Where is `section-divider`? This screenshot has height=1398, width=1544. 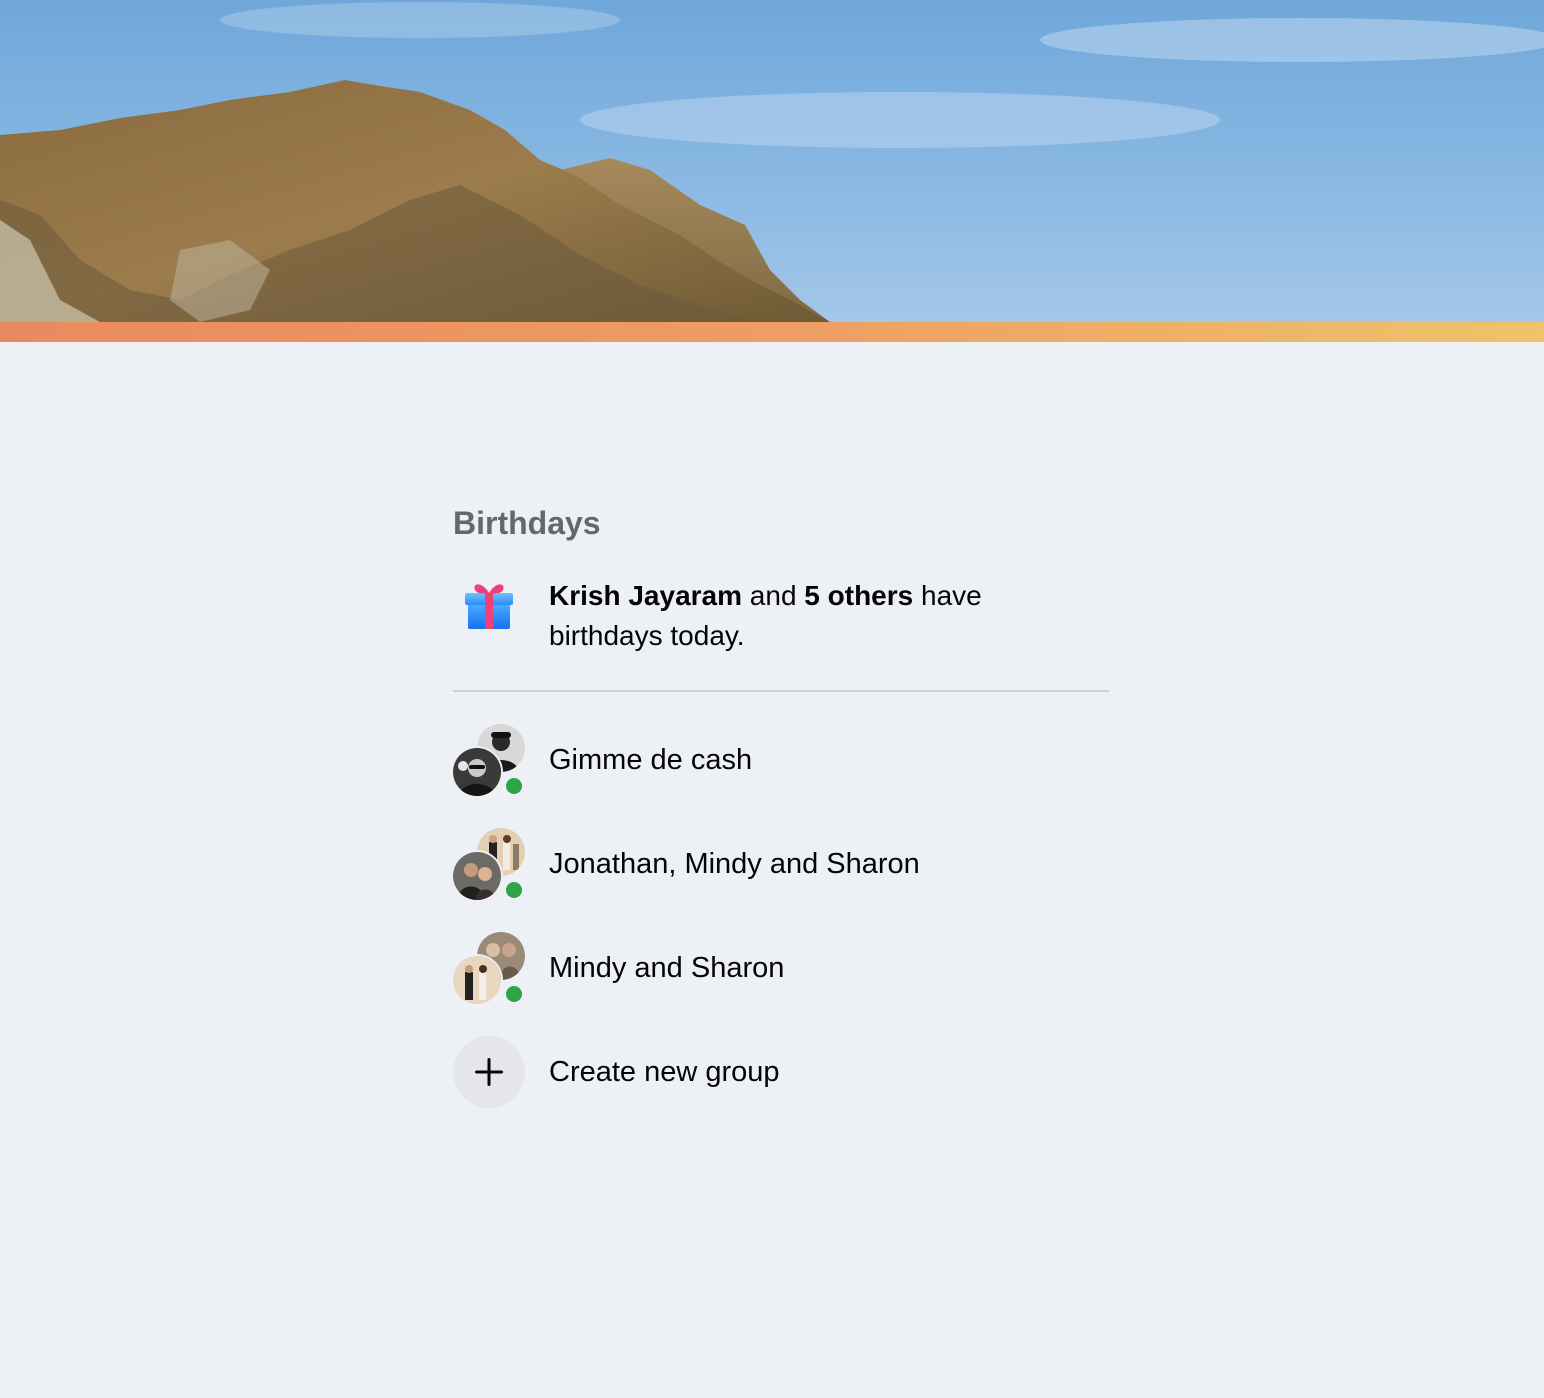
section-divider is located at coordinates (781, 691).